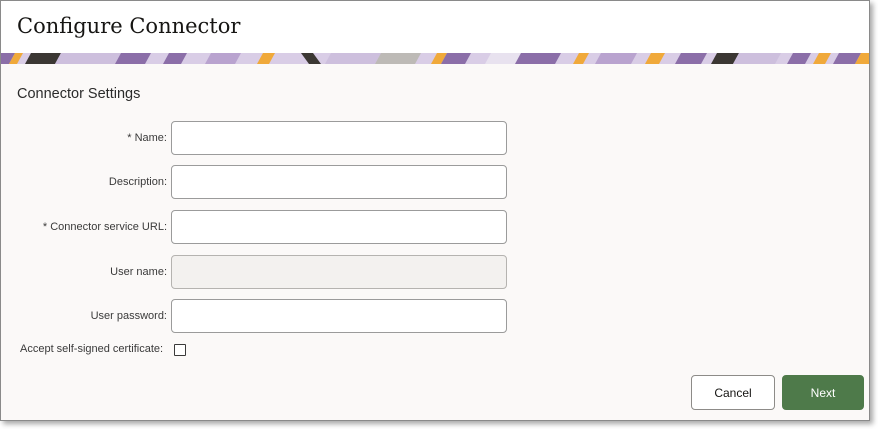 The width and height of the screenshot is (878, 429). Describe the element at coordinates (339, 138) in the screenshot. I see `name-input` at that location.